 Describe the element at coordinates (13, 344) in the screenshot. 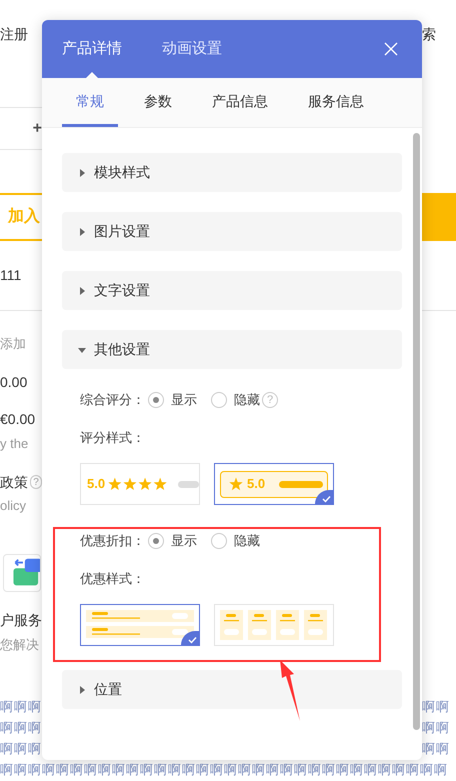

I see `page-text: 添加` at that location.